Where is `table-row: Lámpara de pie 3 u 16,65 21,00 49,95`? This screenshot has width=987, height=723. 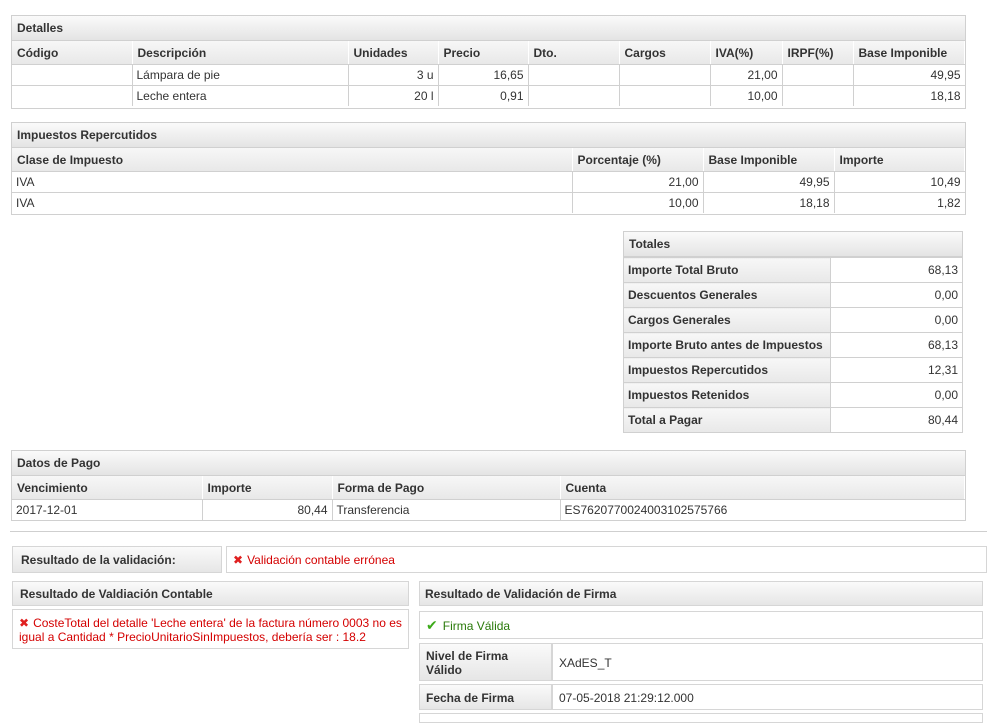
table-row: Lámpara de pie 3 u 16,65 21,00 49,95 is located at coordinates (488, 75).